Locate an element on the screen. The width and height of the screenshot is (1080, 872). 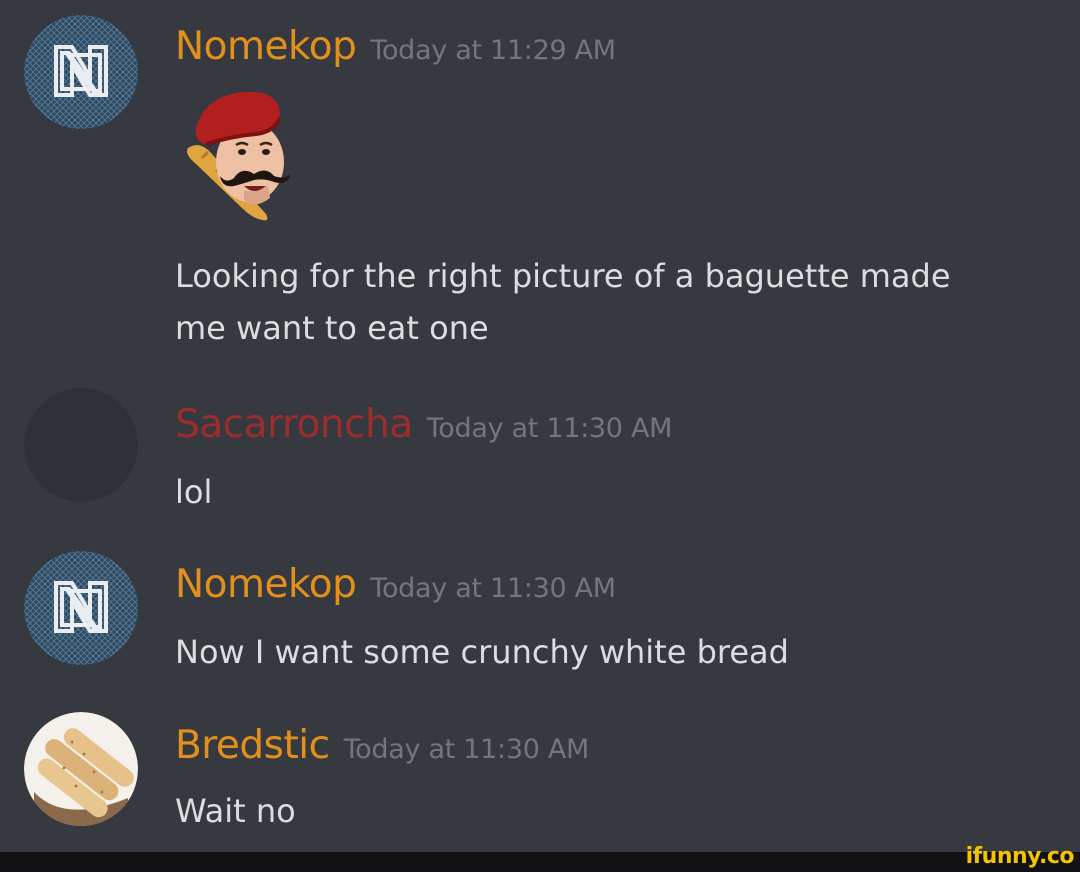
message-header: Sacarroncha Today at 11:30 AM is located at coordinates (423, 424).